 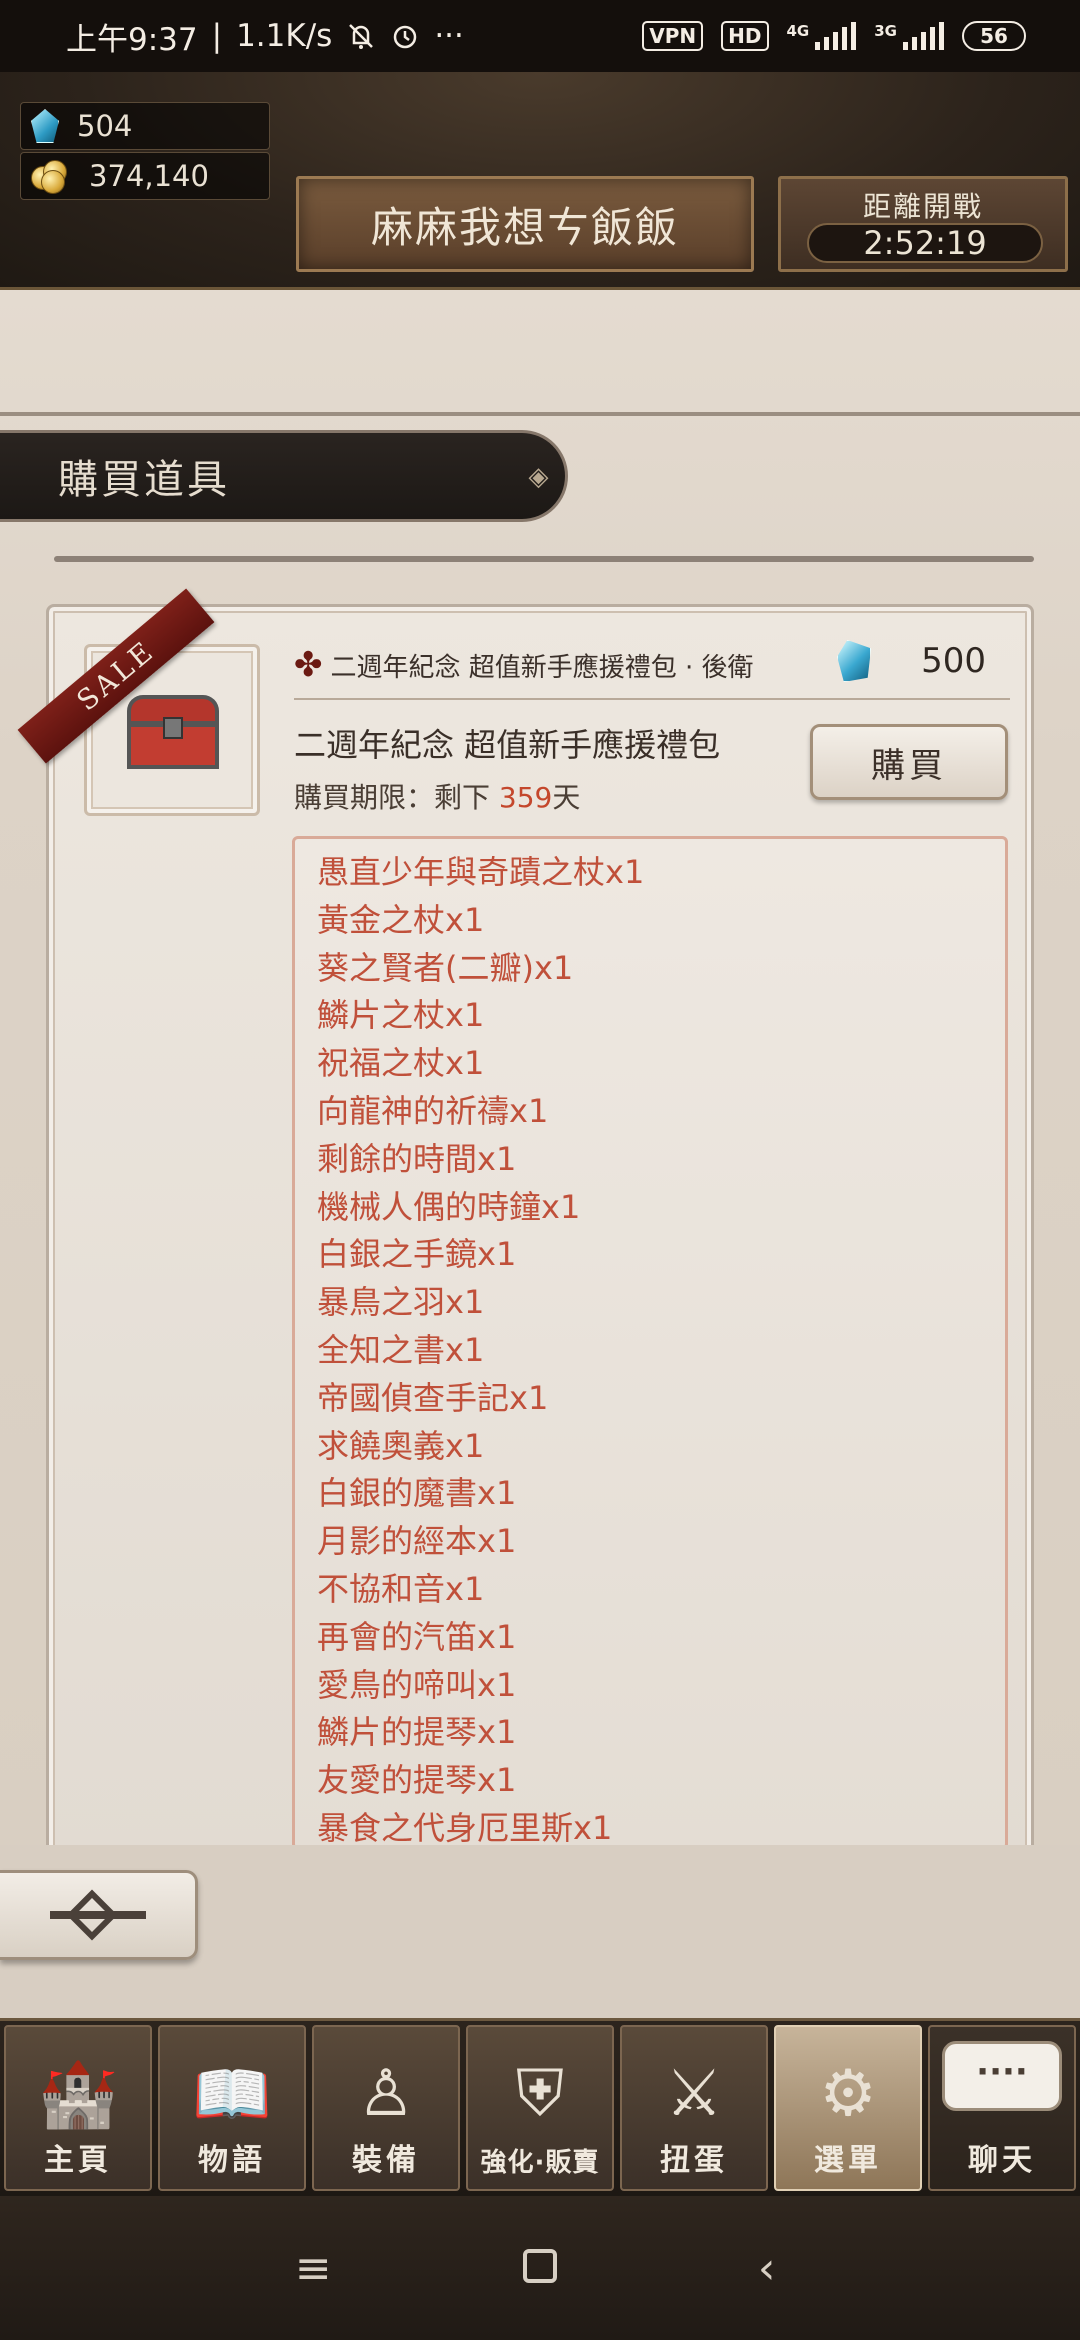 I want to click on list-item: 暴鳥之羽x1, so click(x=401, y=1302).